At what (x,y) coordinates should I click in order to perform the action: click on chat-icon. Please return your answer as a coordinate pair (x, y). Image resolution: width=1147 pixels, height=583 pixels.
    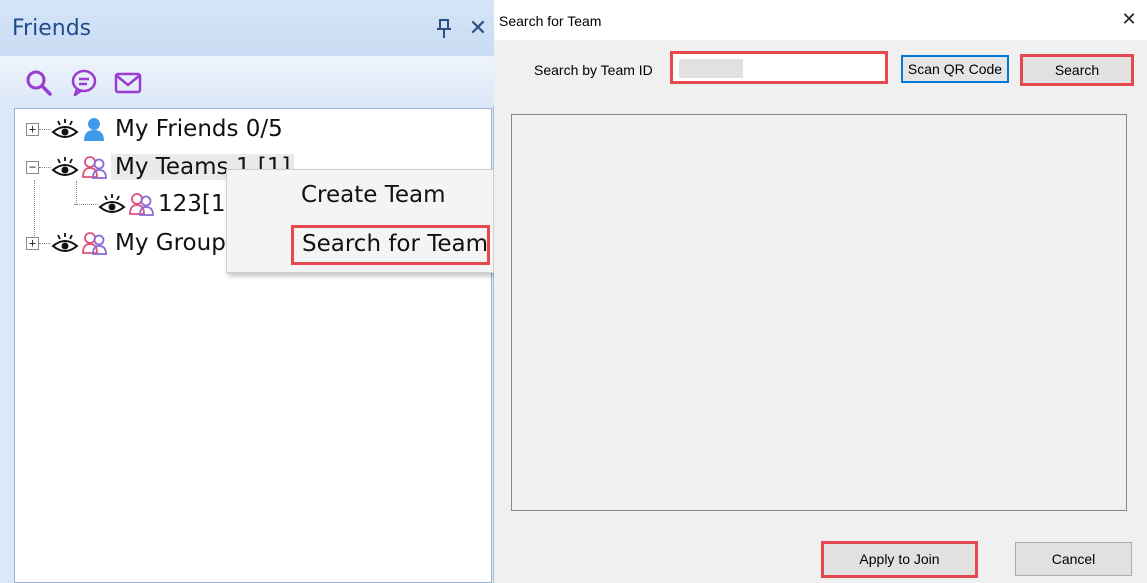
    Looking at the image, I should click on (84, 83).